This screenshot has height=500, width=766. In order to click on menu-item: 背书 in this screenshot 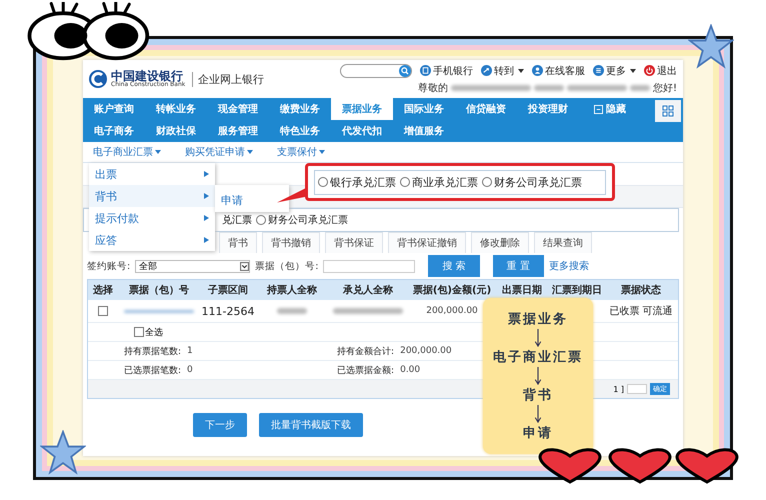, I will do `click(152, 196)`.